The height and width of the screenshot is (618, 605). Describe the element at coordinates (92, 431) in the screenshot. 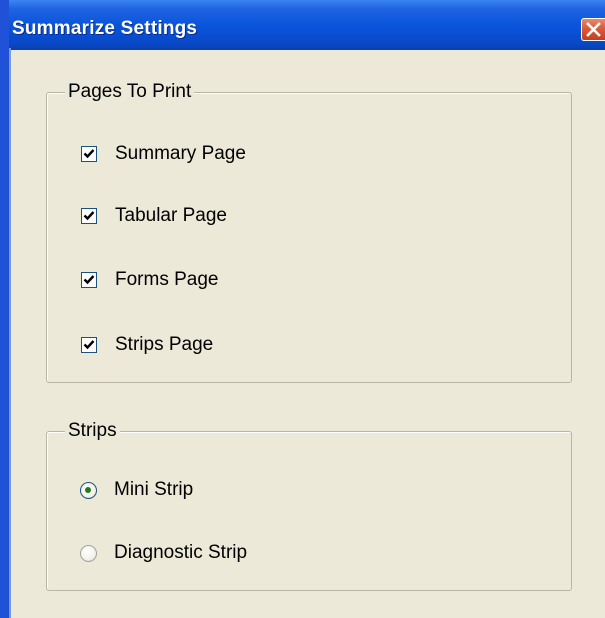

I see `strips-group-label: Strips` at that location.